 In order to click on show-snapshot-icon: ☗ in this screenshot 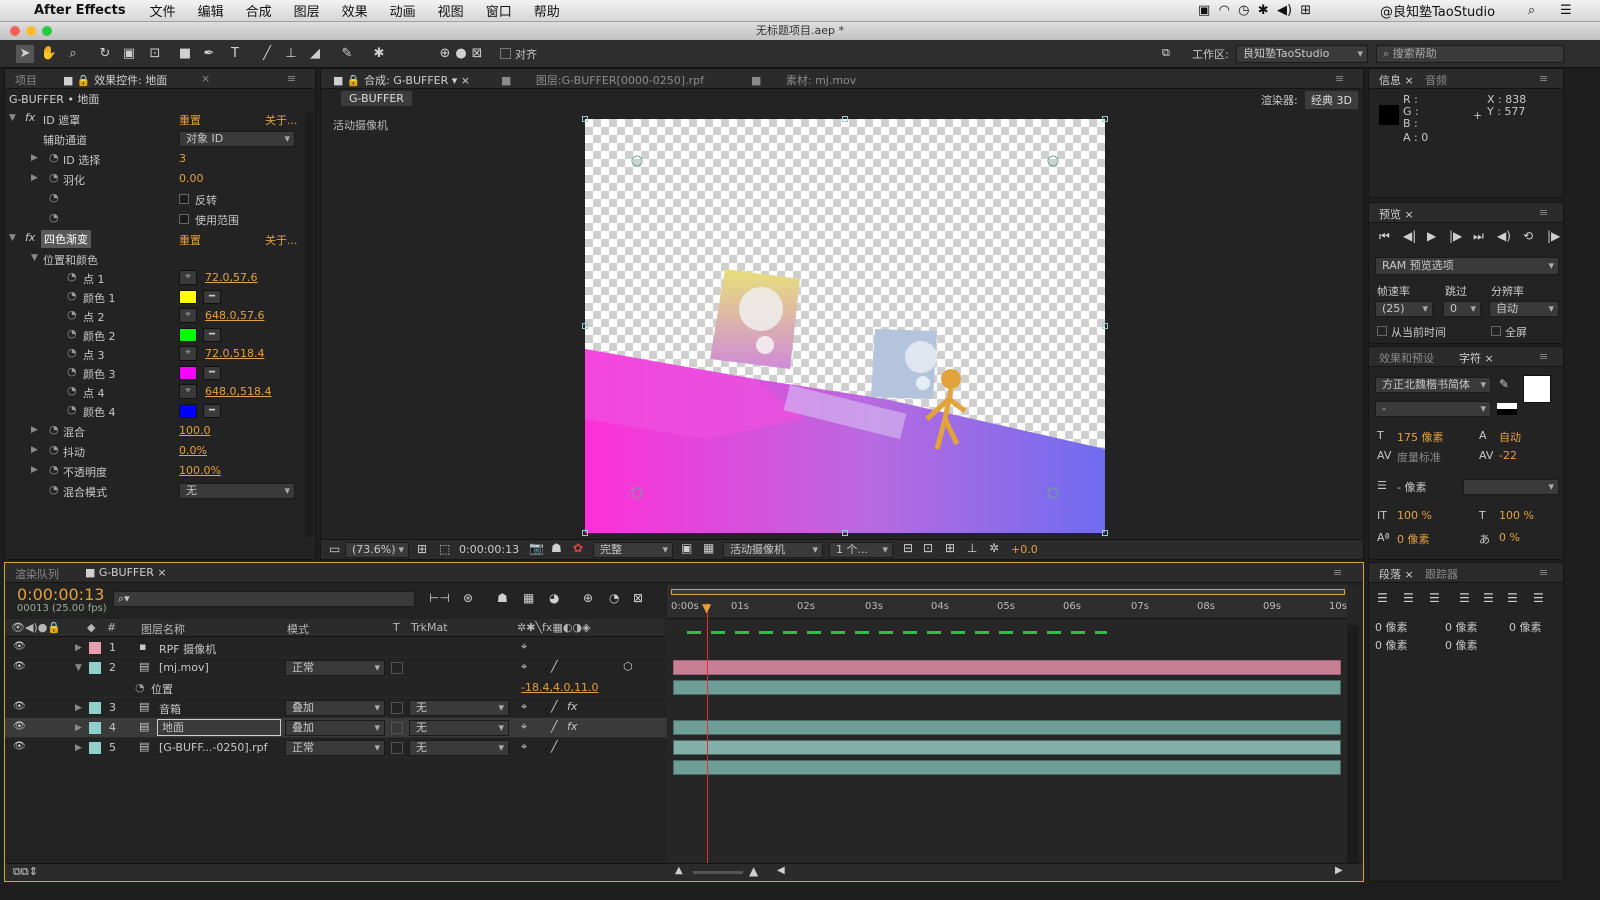, I will do `click(556, 548)`.